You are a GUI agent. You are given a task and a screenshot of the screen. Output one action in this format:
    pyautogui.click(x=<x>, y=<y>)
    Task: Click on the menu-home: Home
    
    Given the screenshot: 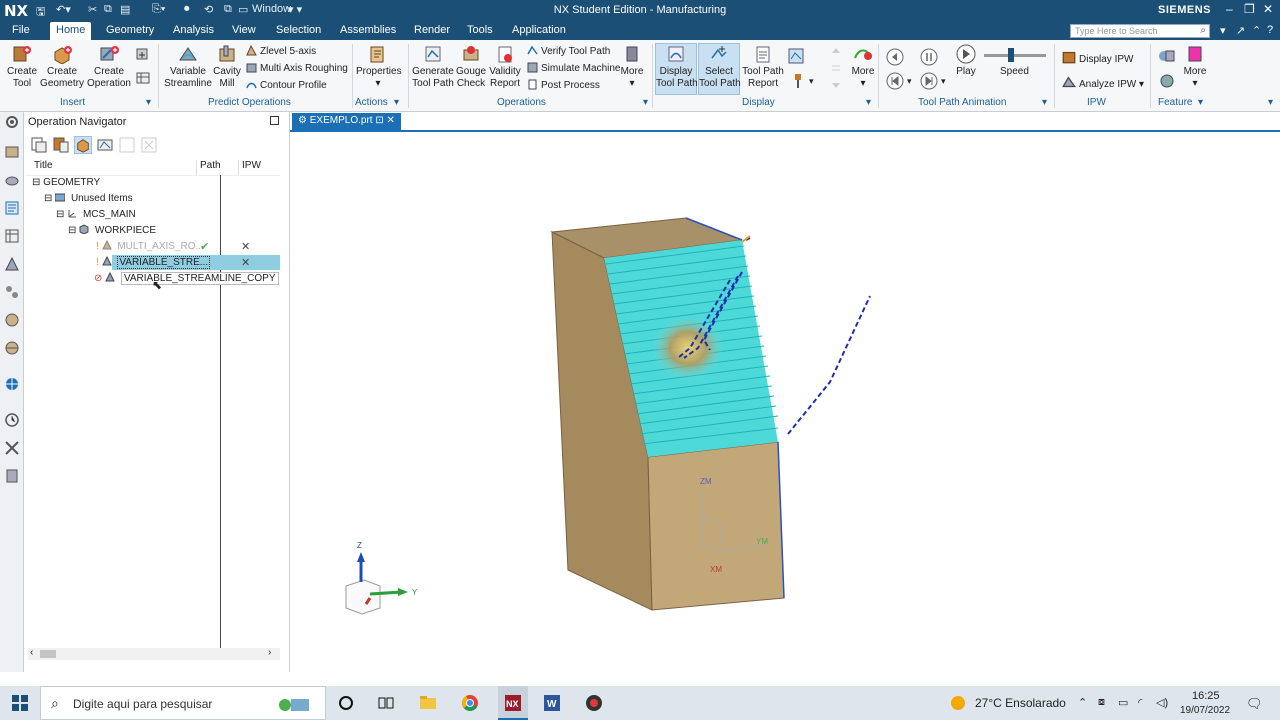 What is the action you would take?
    pyautogui.click(x=71, y=31)
    